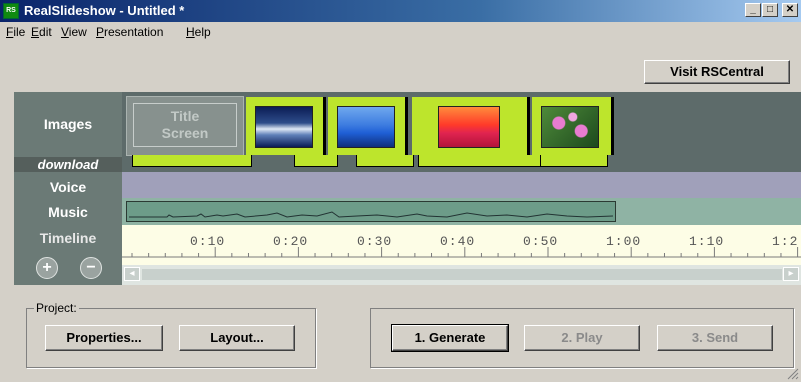  Describe the element at coordinates (132, 274) in the screenshot. I see `scroll-left-arrow: ◂` at that location.